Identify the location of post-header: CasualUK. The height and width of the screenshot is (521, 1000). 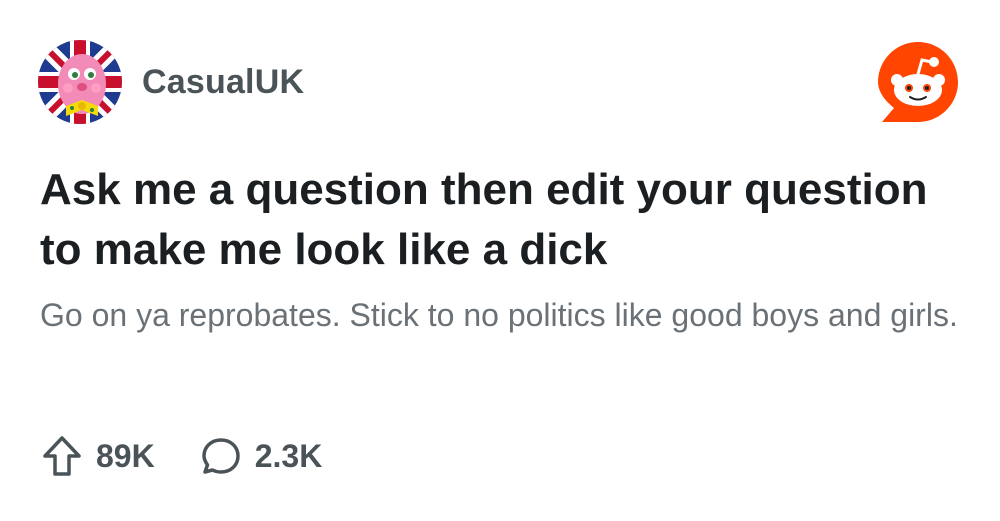
(171, 82).